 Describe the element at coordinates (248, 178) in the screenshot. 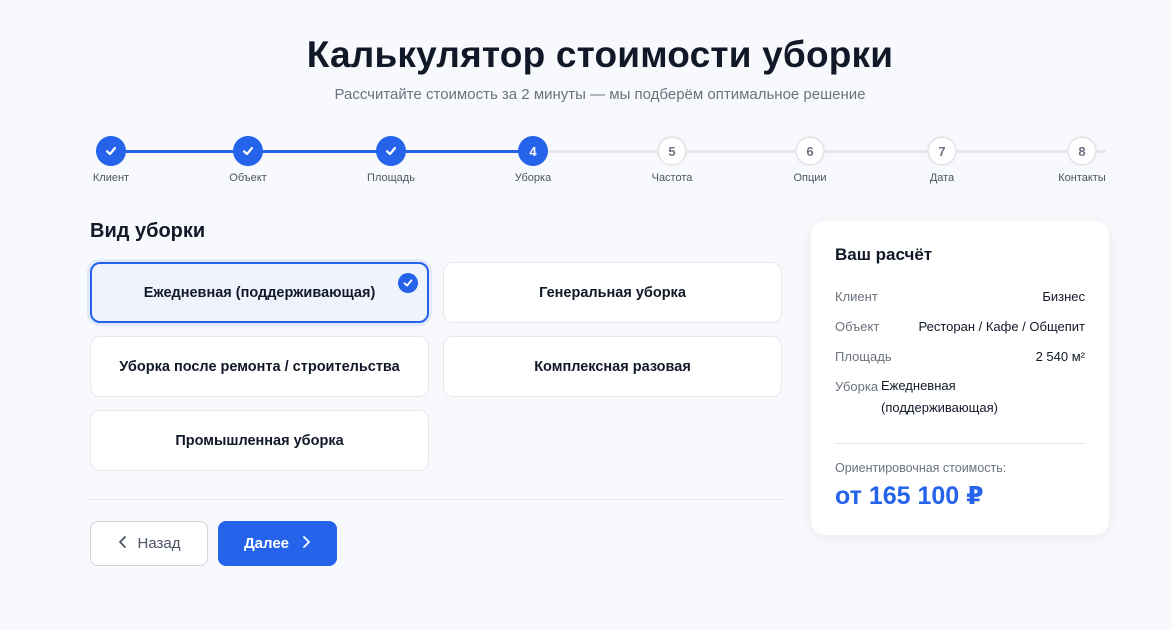

I see `step-label: Объект` at that location.